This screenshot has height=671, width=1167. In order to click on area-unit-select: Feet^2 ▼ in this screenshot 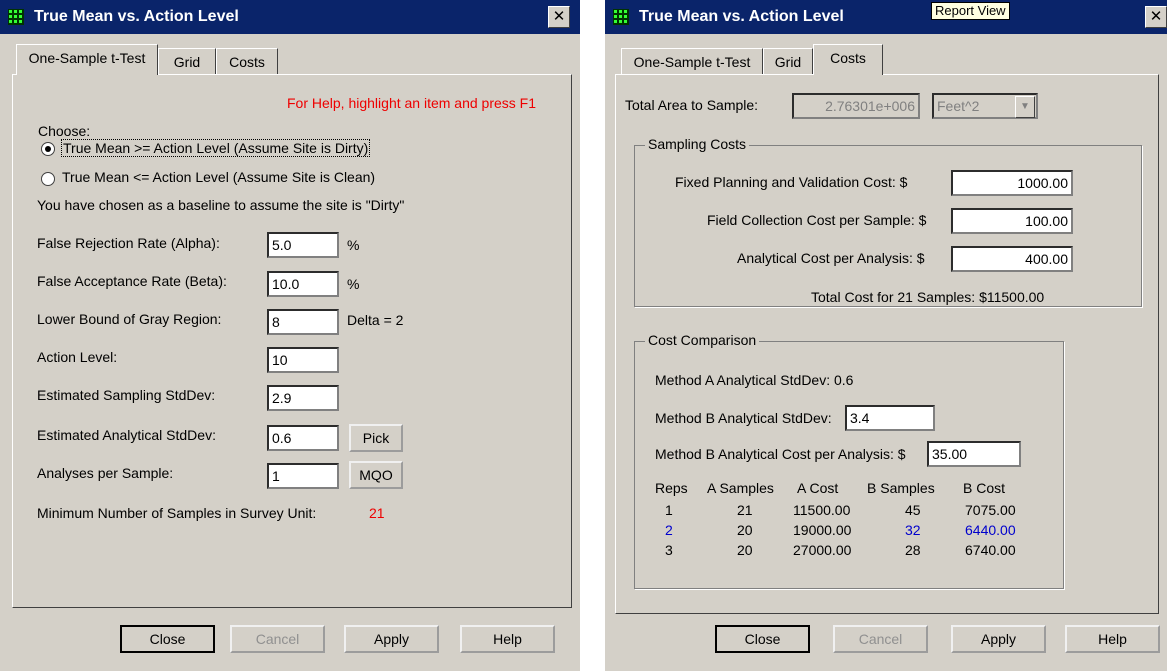, I will do `click(985, 106)`.